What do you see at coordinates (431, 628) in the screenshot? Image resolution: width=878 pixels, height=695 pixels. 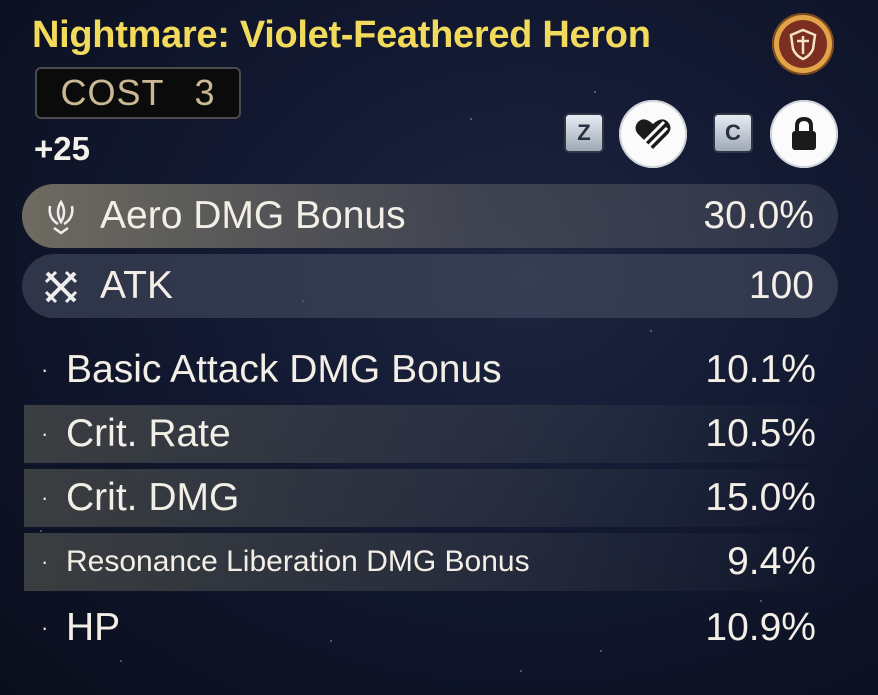 I see `sub-stat-row: · HP 10.9%` at bounding box center [431, 628].